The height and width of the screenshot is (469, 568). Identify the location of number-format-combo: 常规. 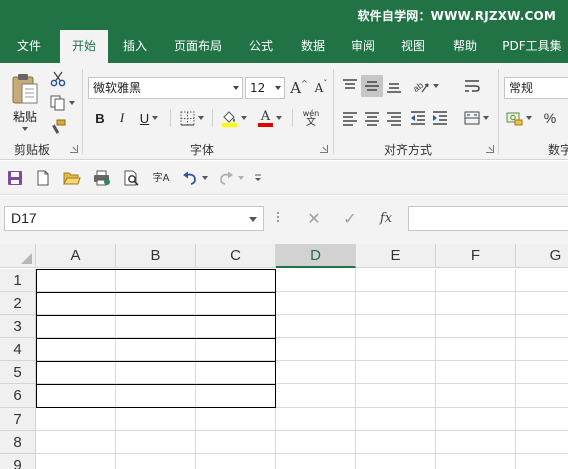
(536, 88).